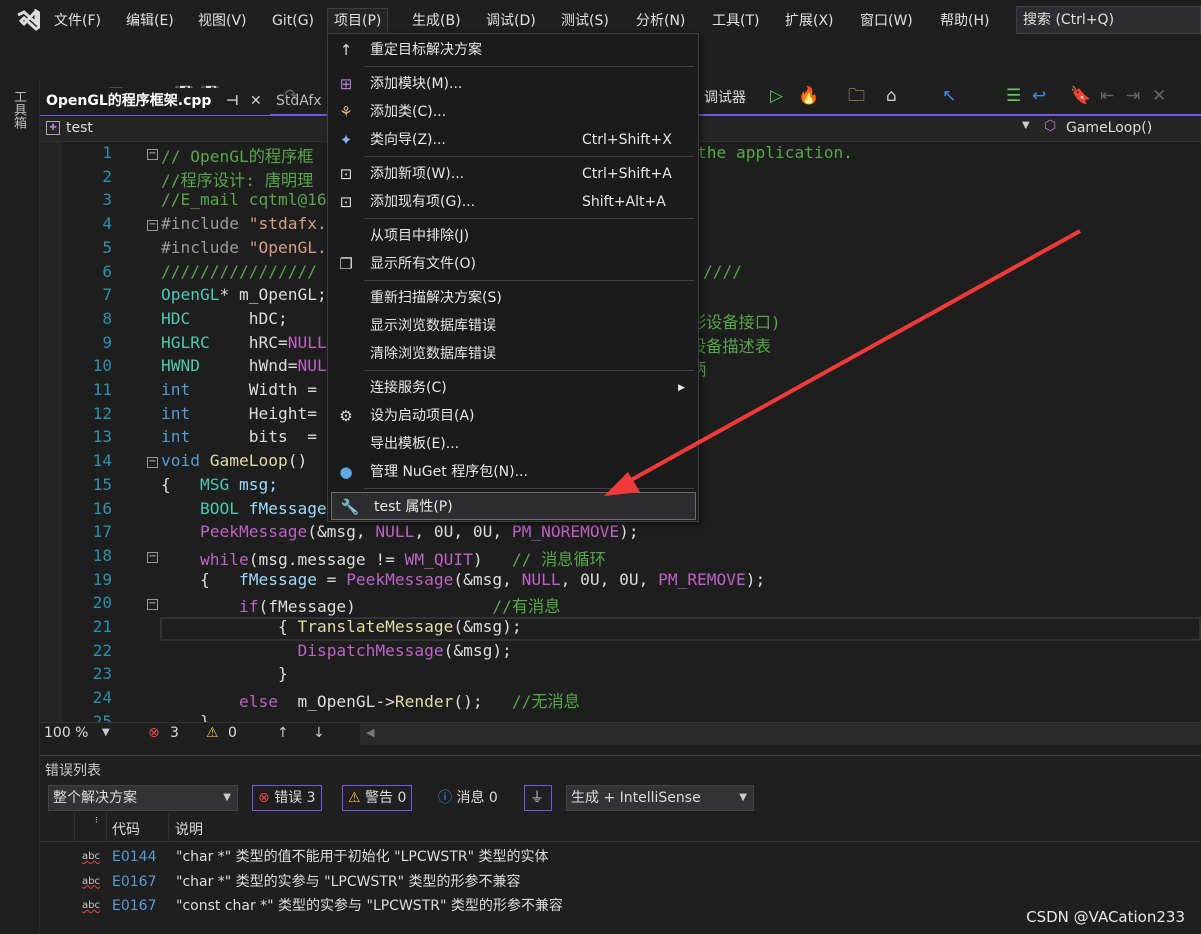 The image size is (1201, 934). Describe the element at coordinates (307, 342) in the screenshot. I see `code-token: NULL` at that location.